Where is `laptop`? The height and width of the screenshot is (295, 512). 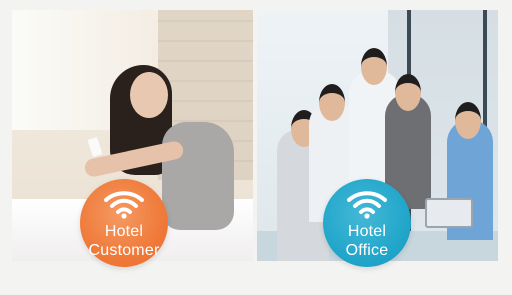 laptop is located at coordinates (449, 213).